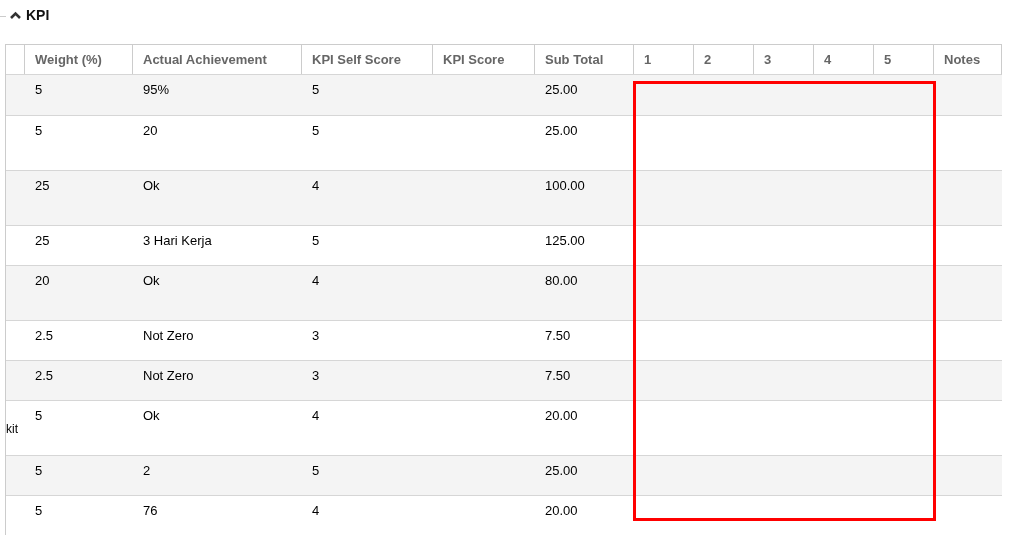 This screenshot has width=1022, height=535. I want to click on column-header: Weight (%), so click(68, 59).